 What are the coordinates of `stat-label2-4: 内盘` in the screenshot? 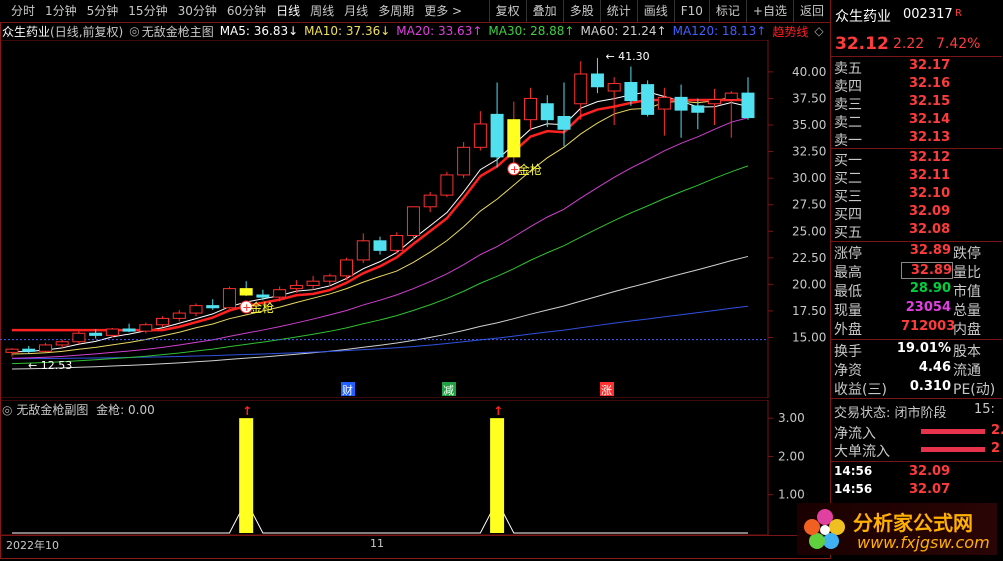 It's located at (967, 330).